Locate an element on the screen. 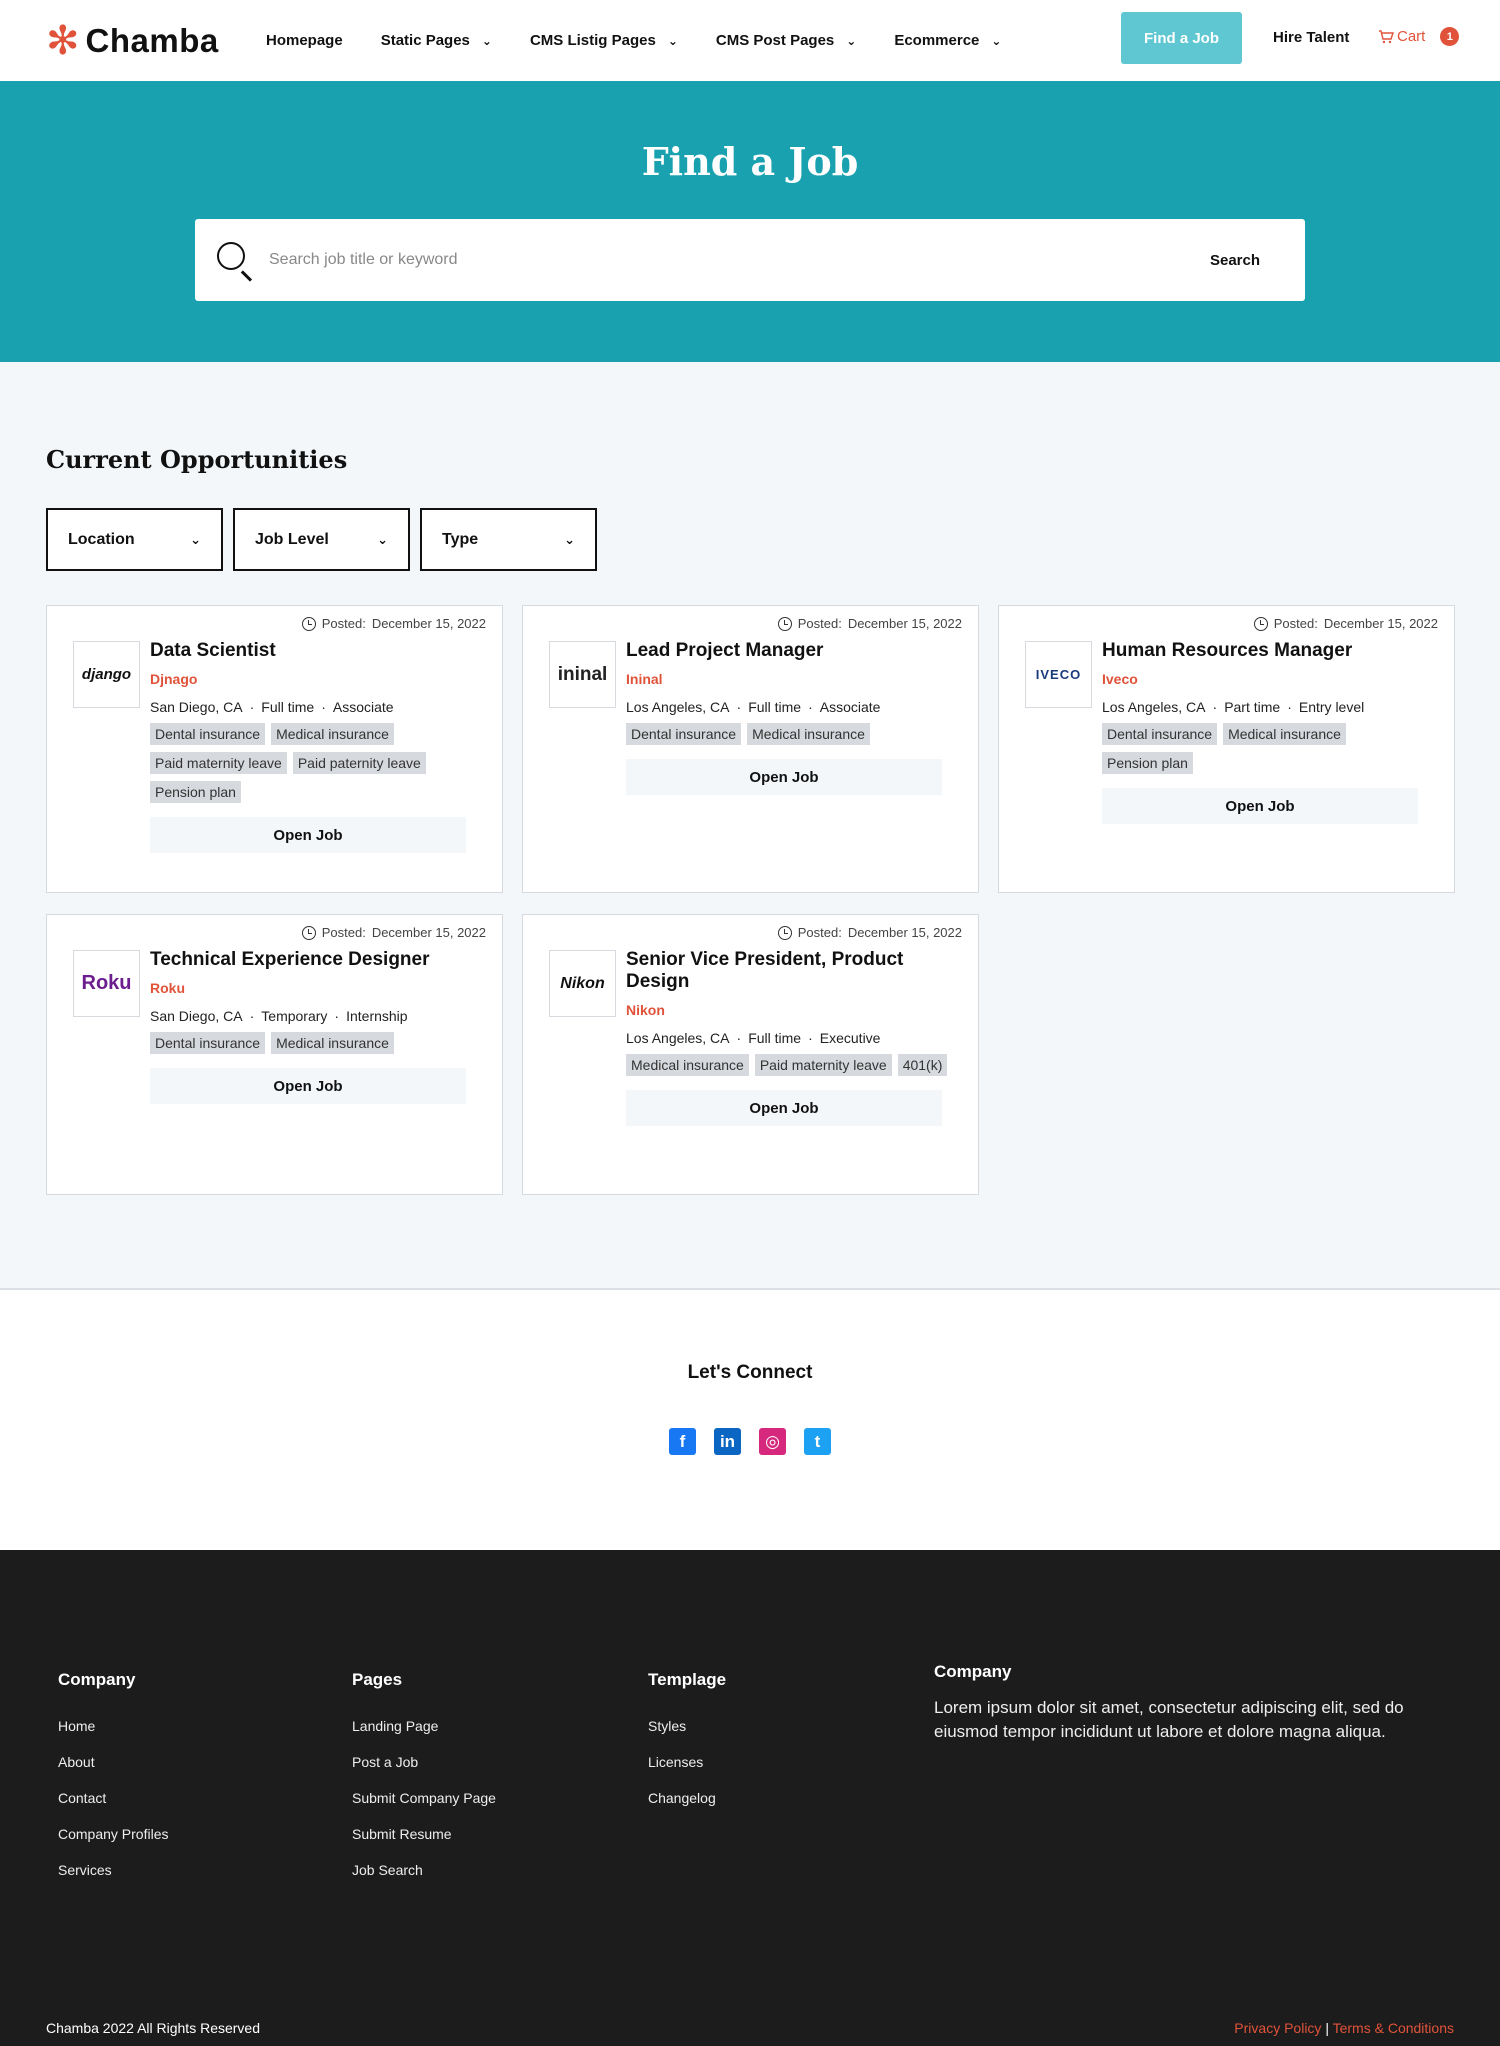 This screenshot has height=2046, width=1500. filter-label: Type is located at coordinates (460, 539).